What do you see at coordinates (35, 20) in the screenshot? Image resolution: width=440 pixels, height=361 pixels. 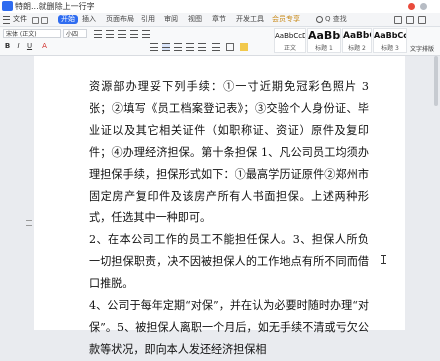 I see `save-icon` at bounding box center [35, 20].